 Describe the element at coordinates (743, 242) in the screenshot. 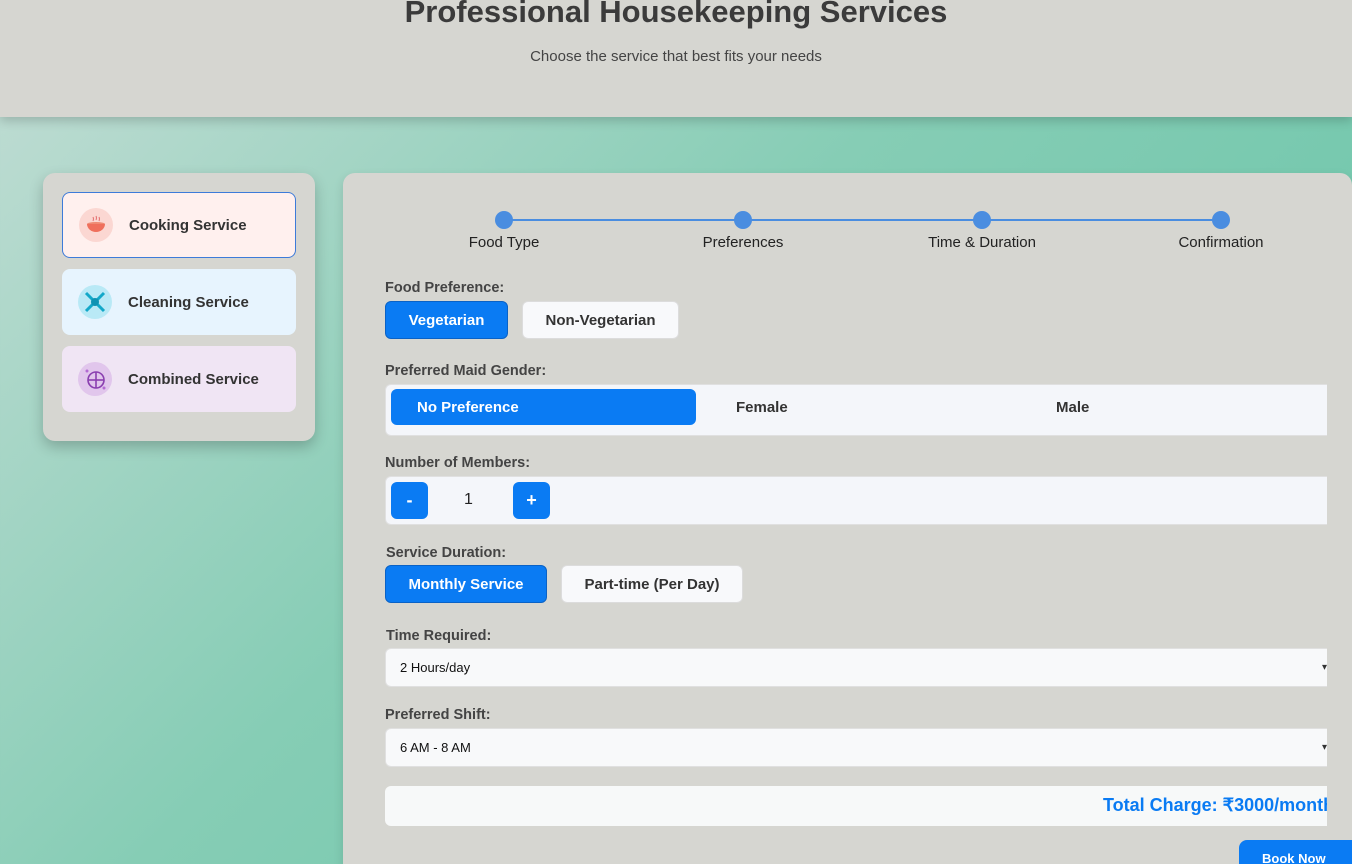

I see `step-label: Preferences` at that location.